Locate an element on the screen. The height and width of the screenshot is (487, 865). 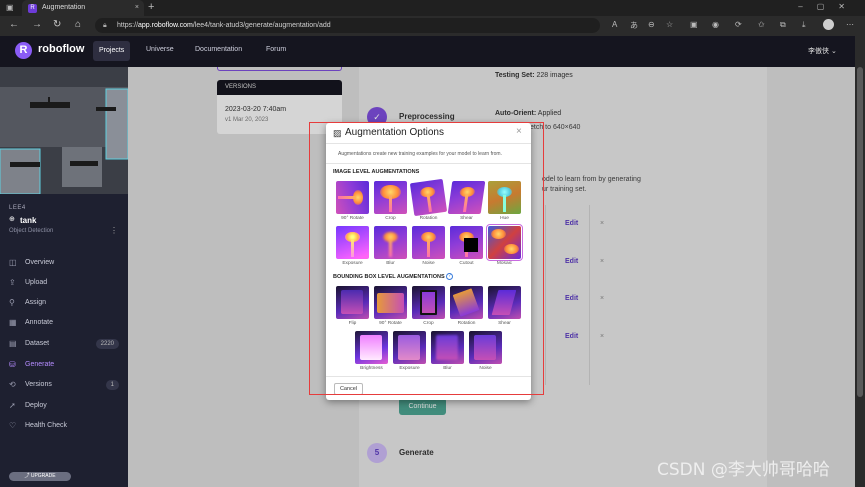
sidebar-item-health-check: ♡ Health Check is located at coordinates (64, 426).